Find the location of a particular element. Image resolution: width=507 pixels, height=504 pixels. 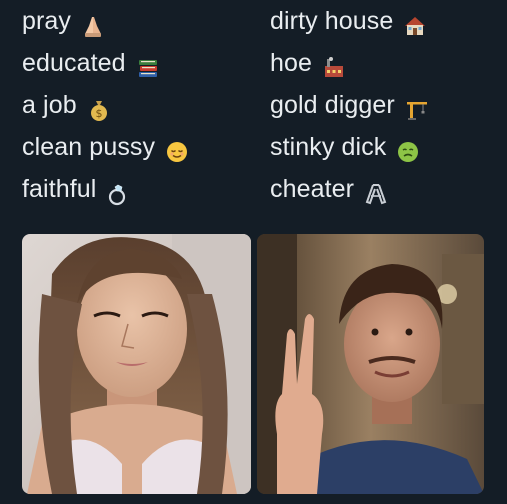

folded-hands-icon is located at coordinates (93, 23).